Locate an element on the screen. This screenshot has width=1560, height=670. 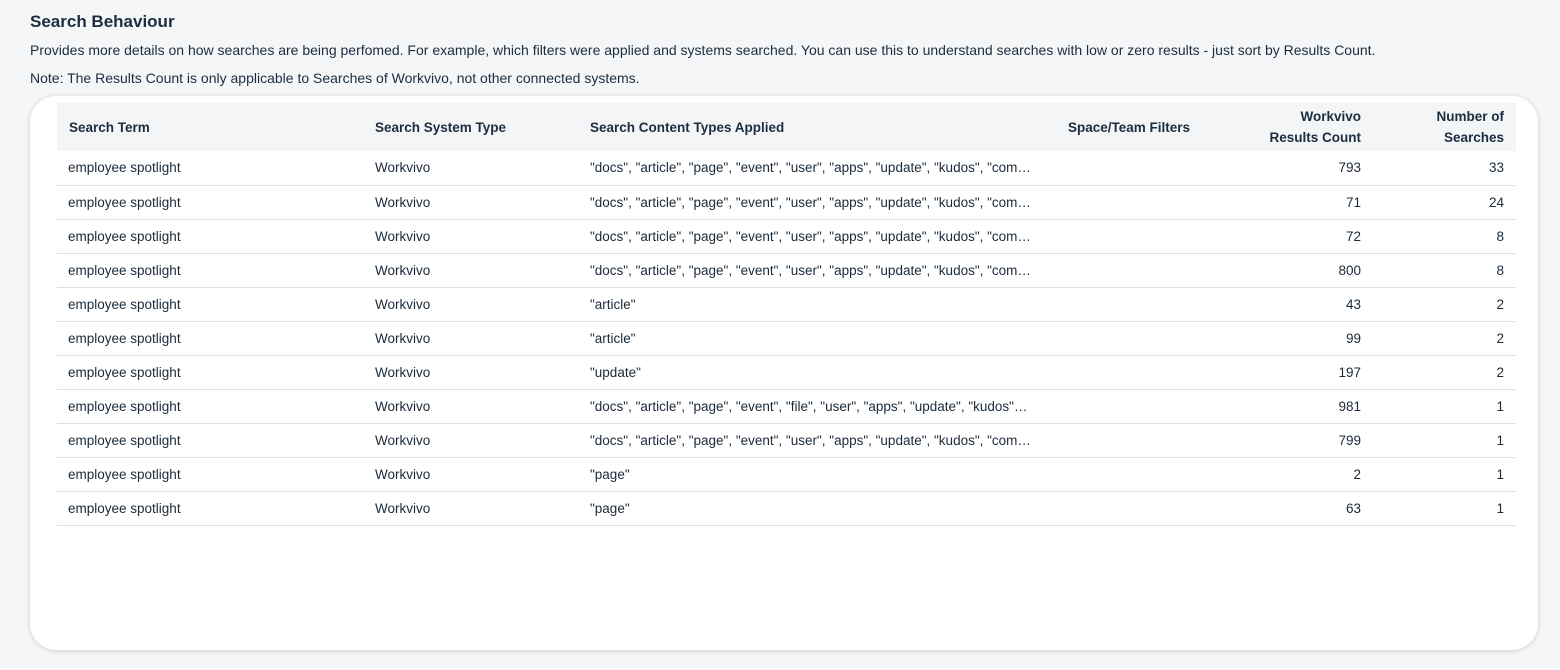
column-header-search-term: Search Term is located at coordinates (210, 127).